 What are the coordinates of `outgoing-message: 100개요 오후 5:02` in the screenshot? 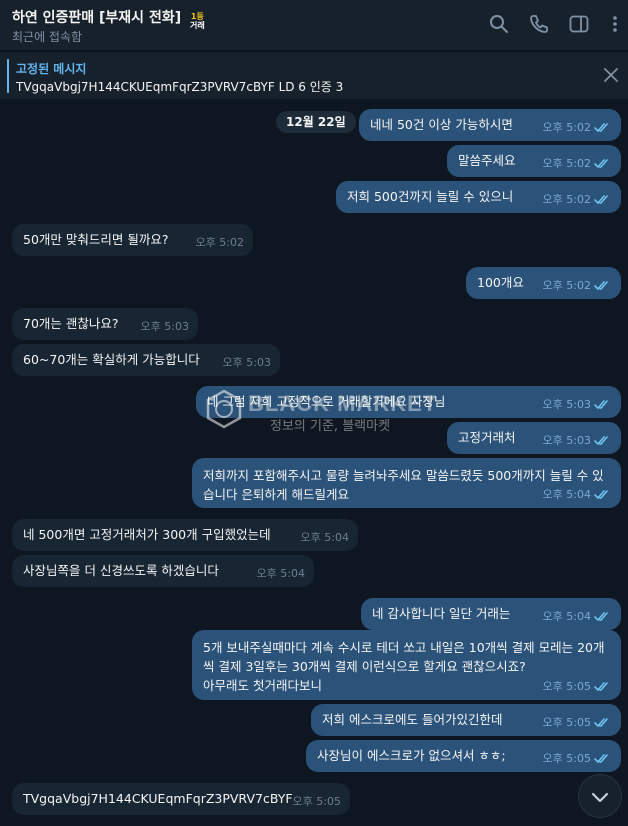 It's located at (543, 283).